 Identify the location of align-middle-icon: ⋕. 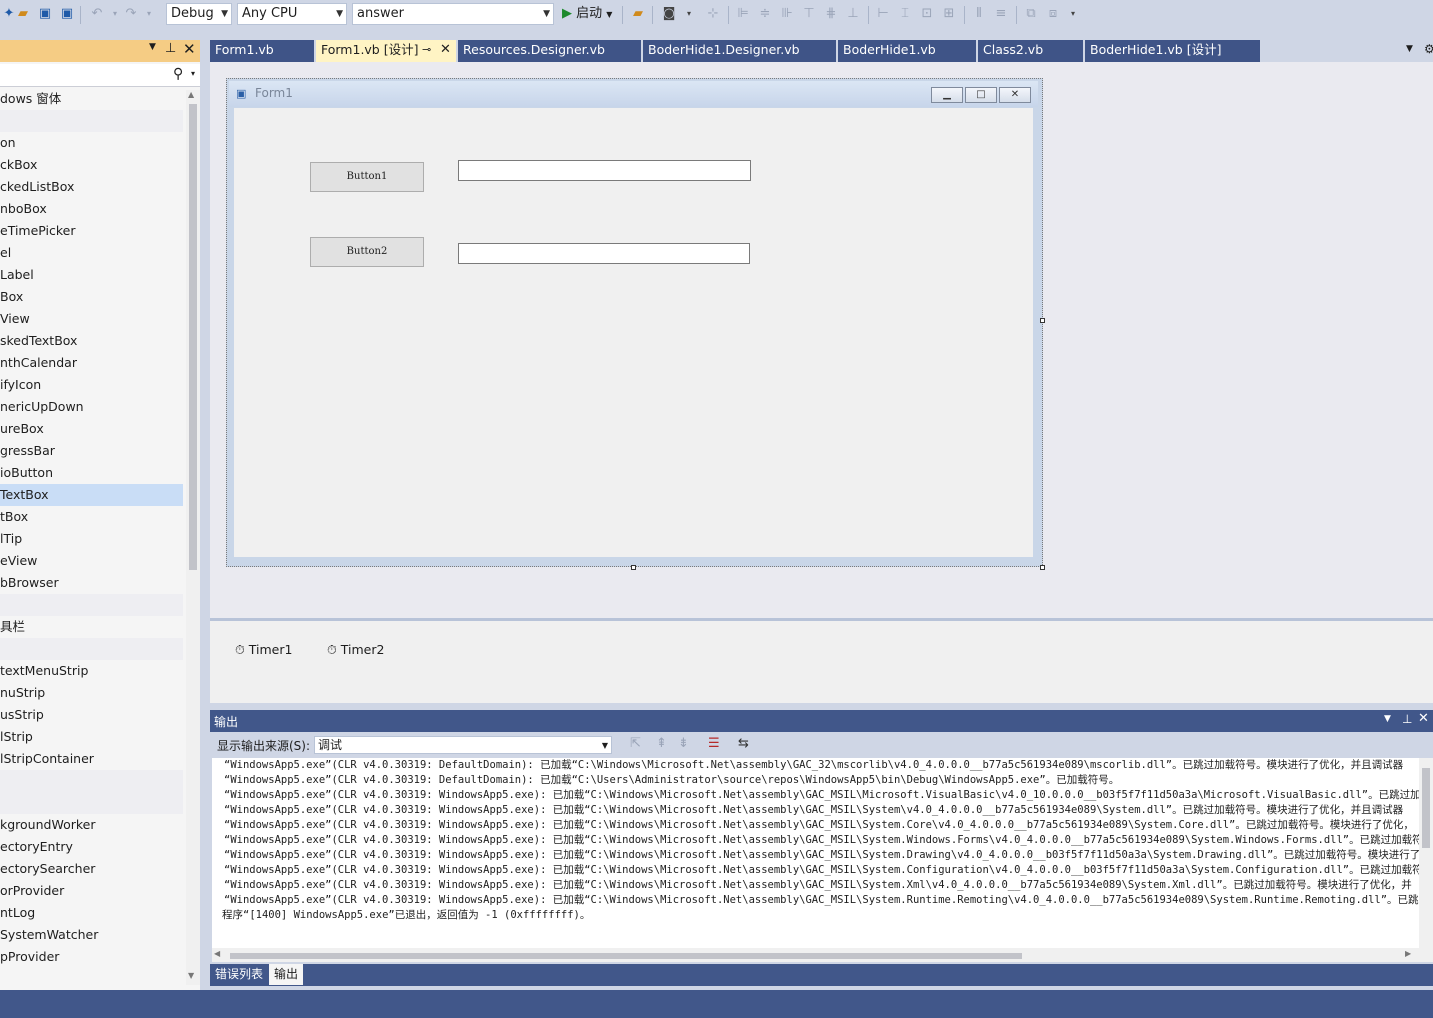
(831, 14).